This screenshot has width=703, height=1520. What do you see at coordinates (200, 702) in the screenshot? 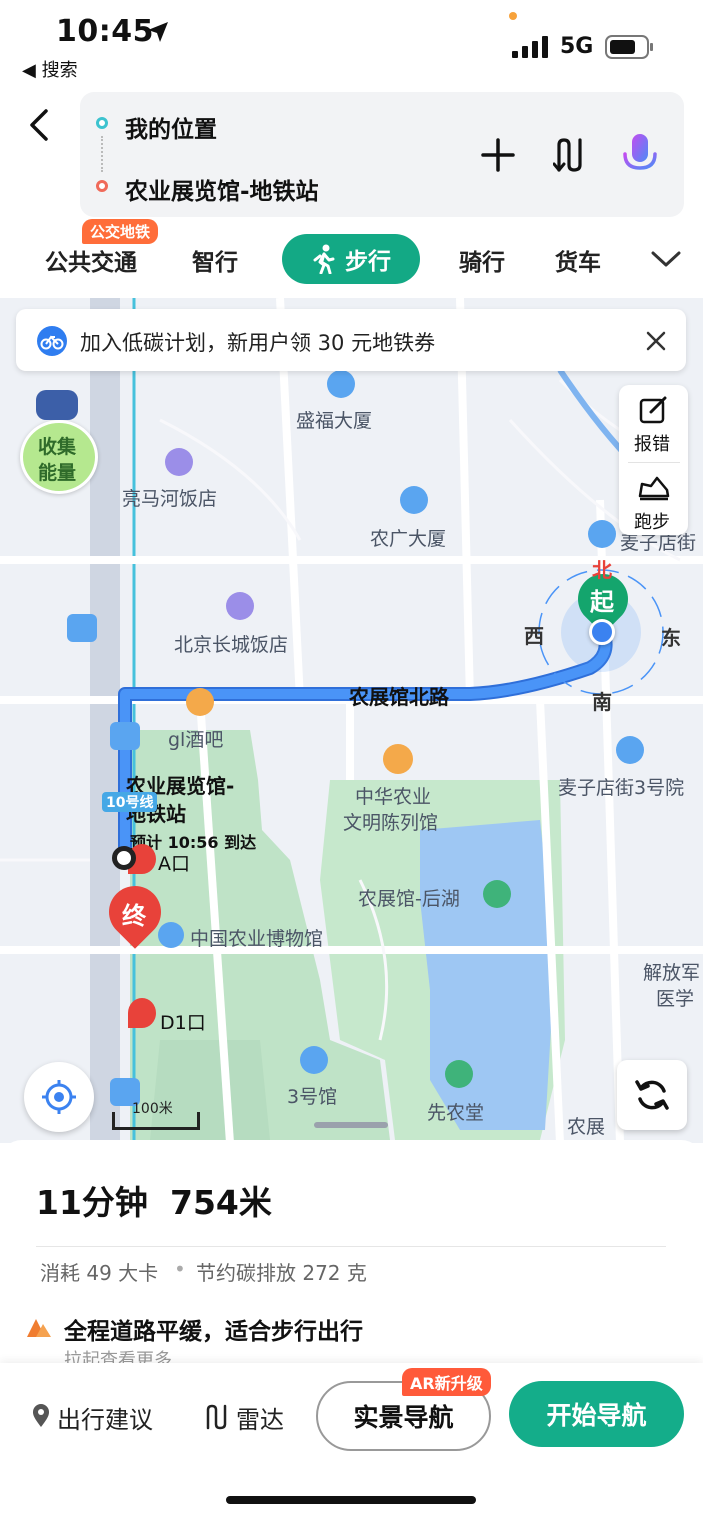
I see `bar-icon` at bounding box center [200, 702].